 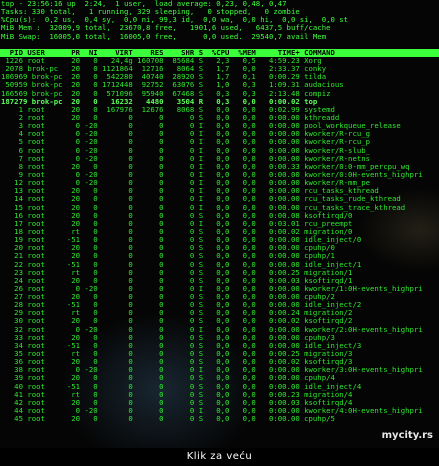 What do you see at coordinates (407, 435) in the screenshot?
I see `site-watermark: mycity.rs` at bounding box center [407, 435].